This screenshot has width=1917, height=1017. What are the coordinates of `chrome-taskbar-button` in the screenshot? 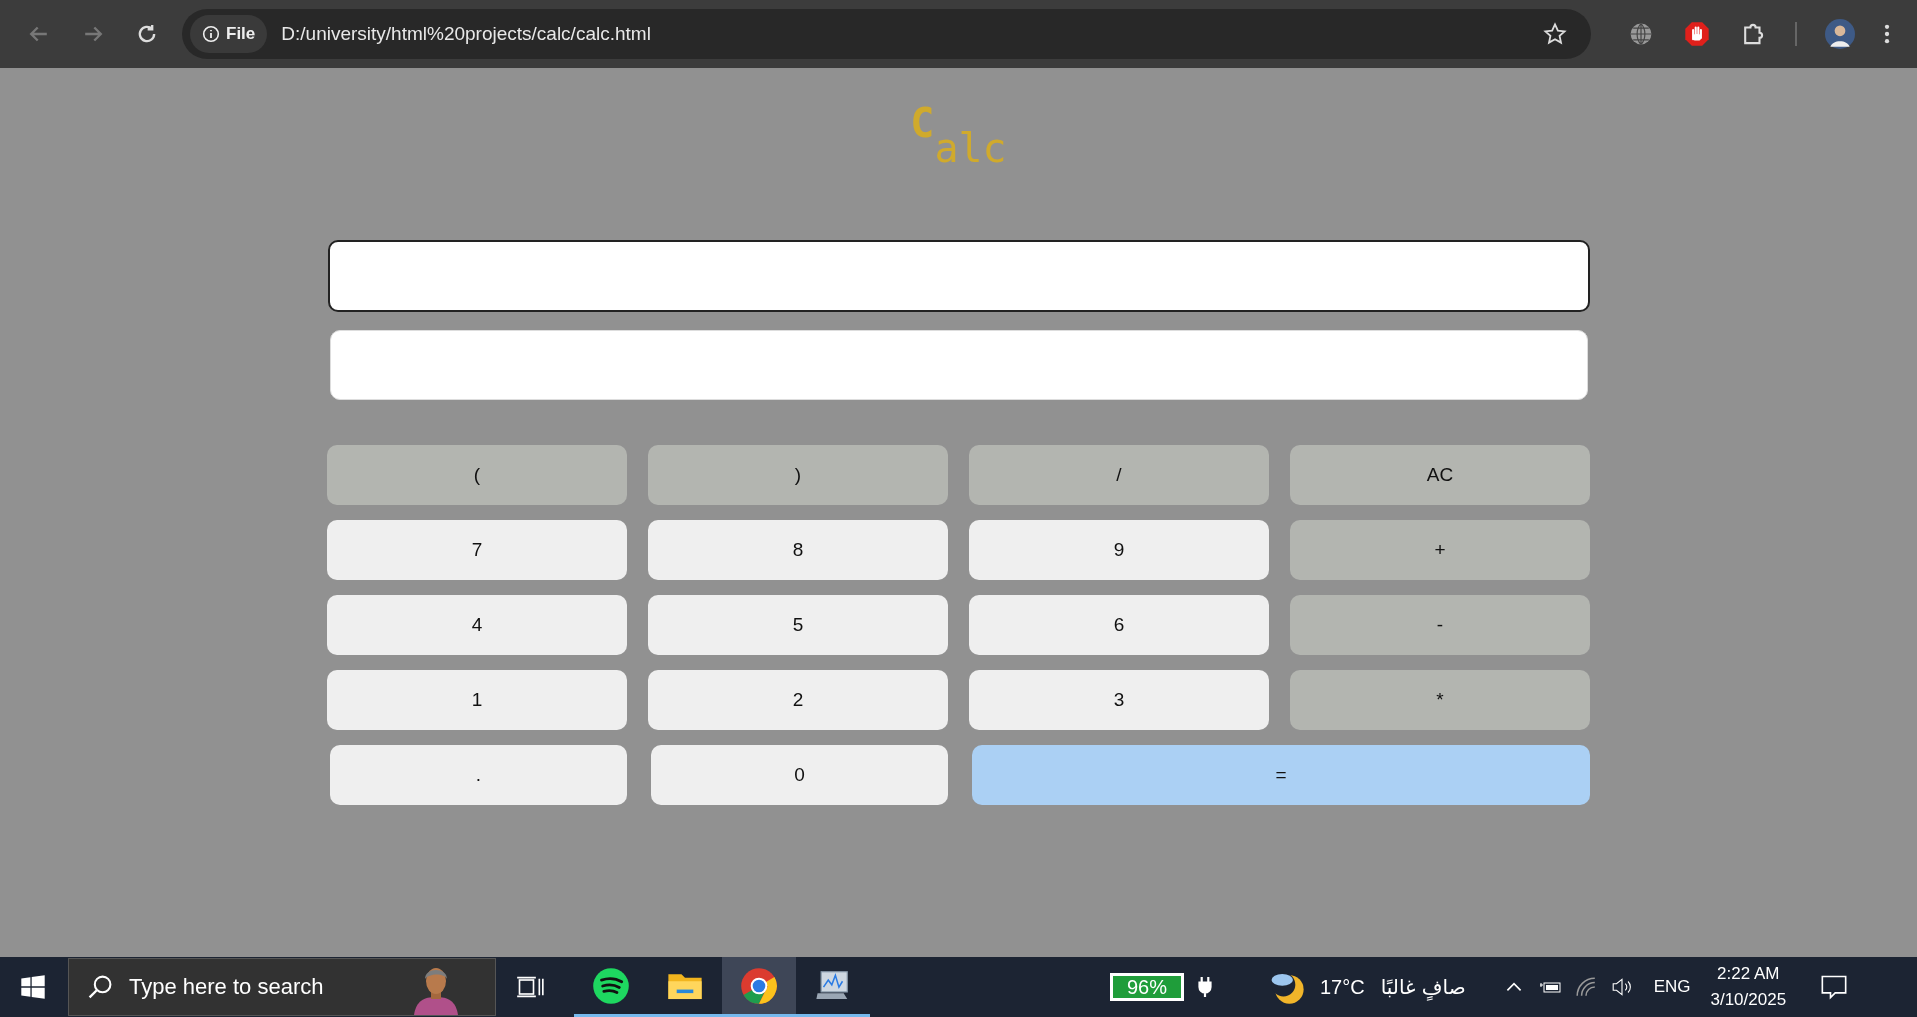 It's located at (759, 987).